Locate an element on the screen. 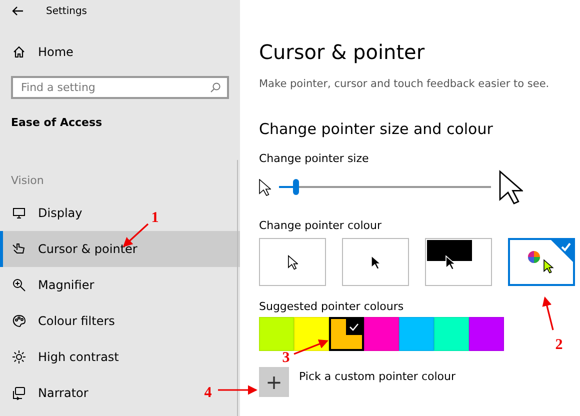  palette-icon is located at coordinates (19, 321).